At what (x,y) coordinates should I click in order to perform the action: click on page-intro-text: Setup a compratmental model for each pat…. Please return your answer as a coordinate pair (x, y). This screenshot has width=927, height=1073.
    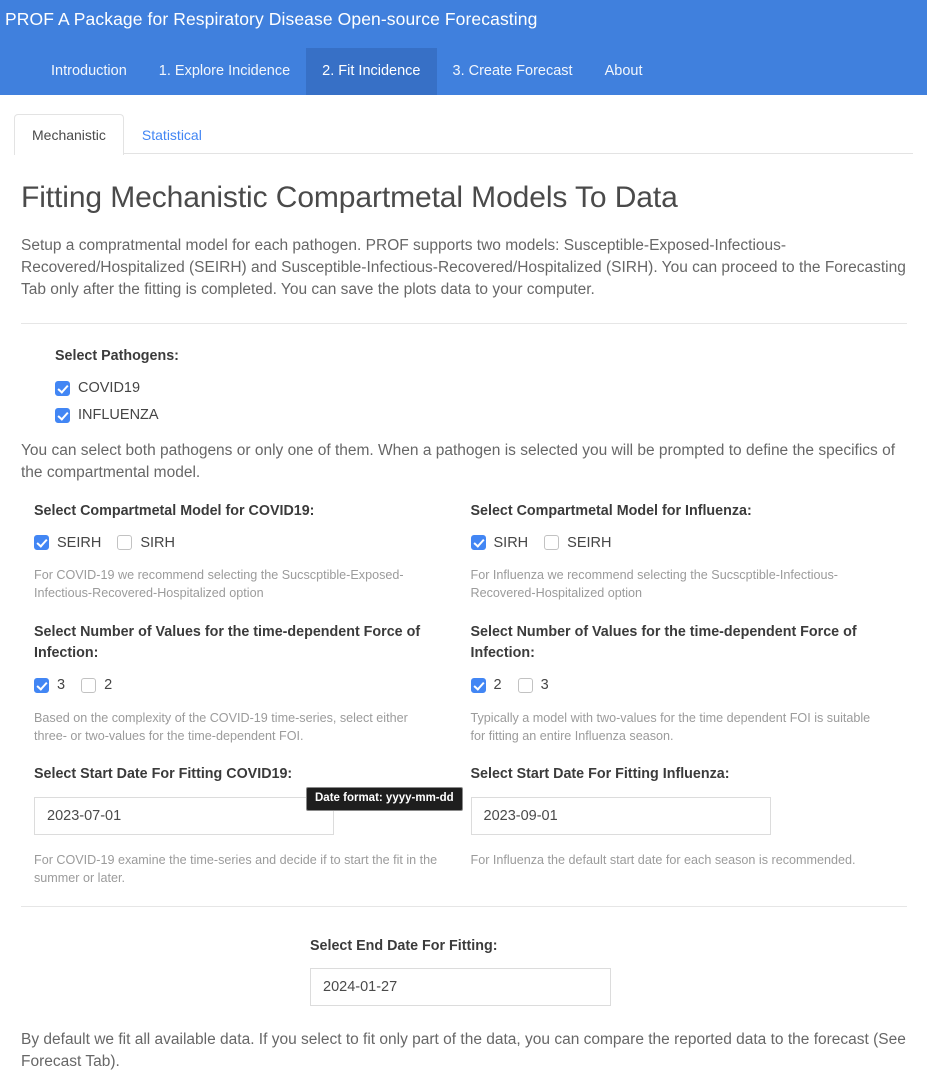
    Looking at the image, I should click on (463, 267).